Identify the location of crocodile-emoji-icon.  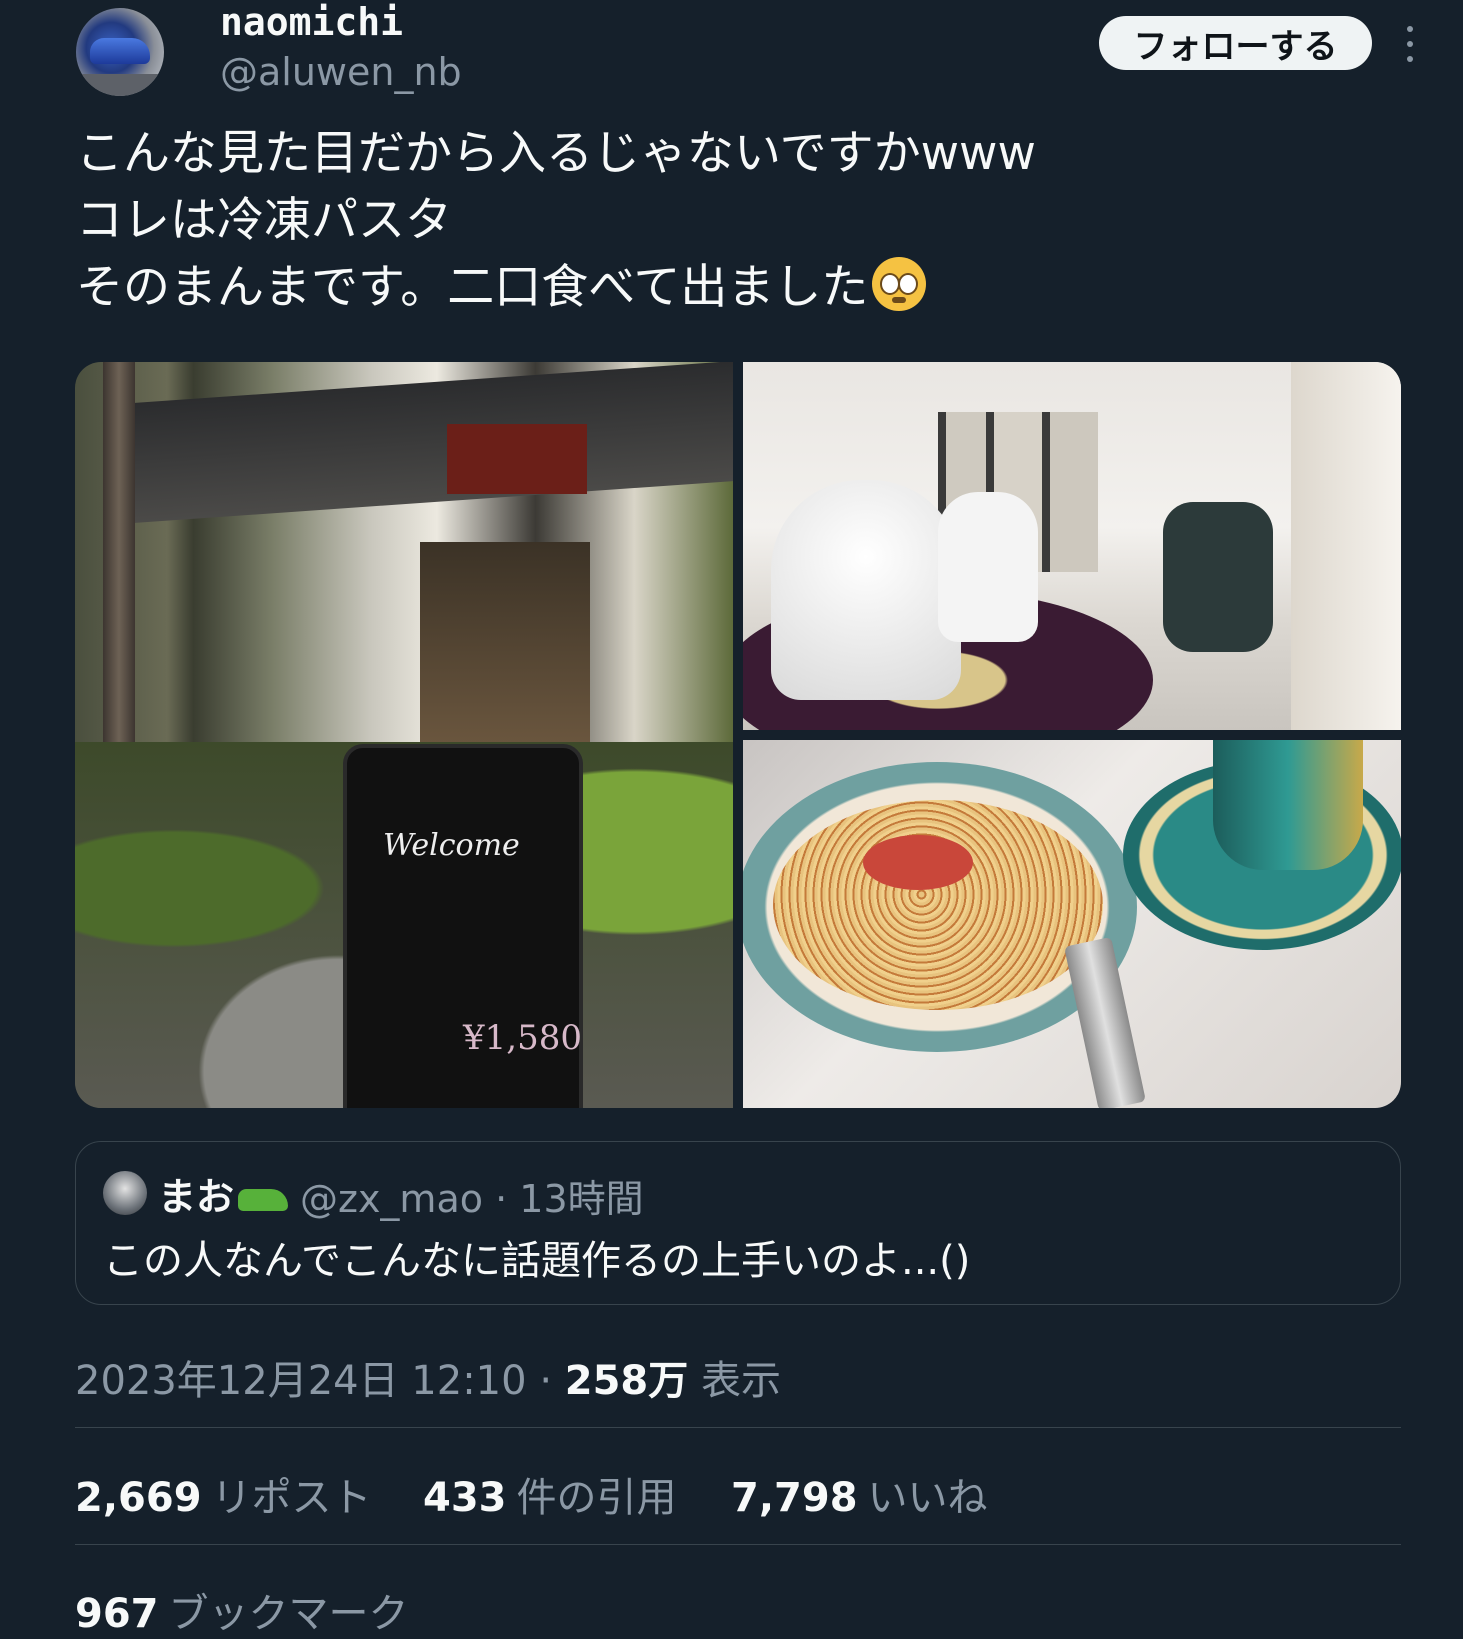
(263, 1199).